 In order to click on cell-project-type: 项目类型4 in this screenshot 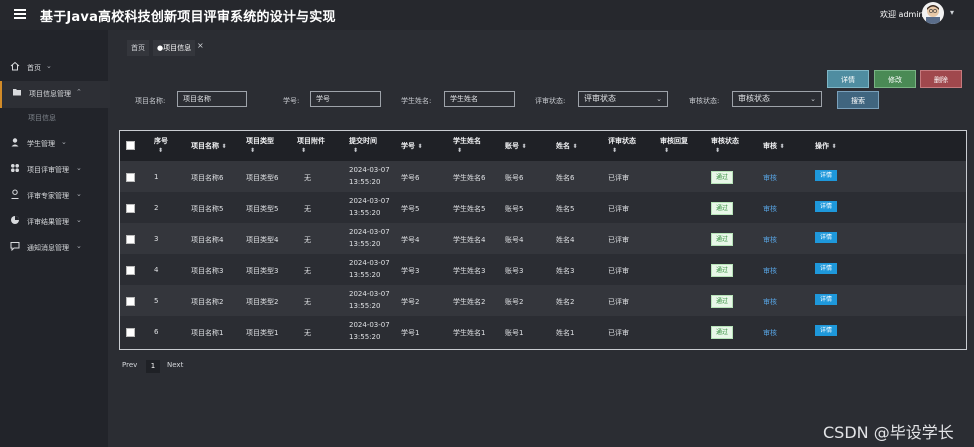, I will do `click(262, 240)`.